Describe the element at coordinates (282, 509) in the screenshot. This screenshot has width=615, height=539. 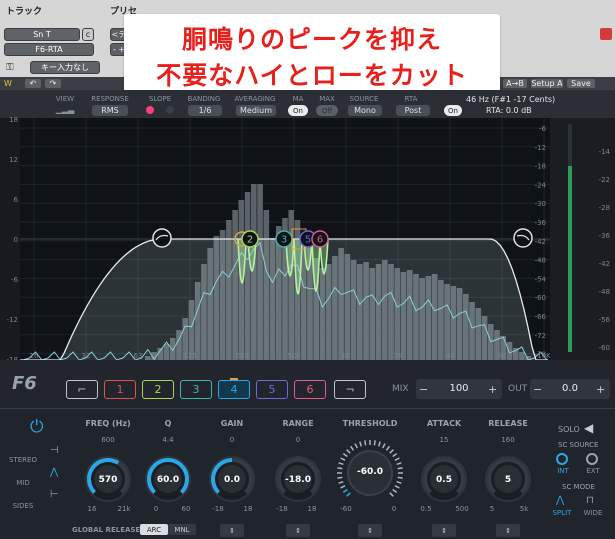
I see `range-min: -18` at that location.